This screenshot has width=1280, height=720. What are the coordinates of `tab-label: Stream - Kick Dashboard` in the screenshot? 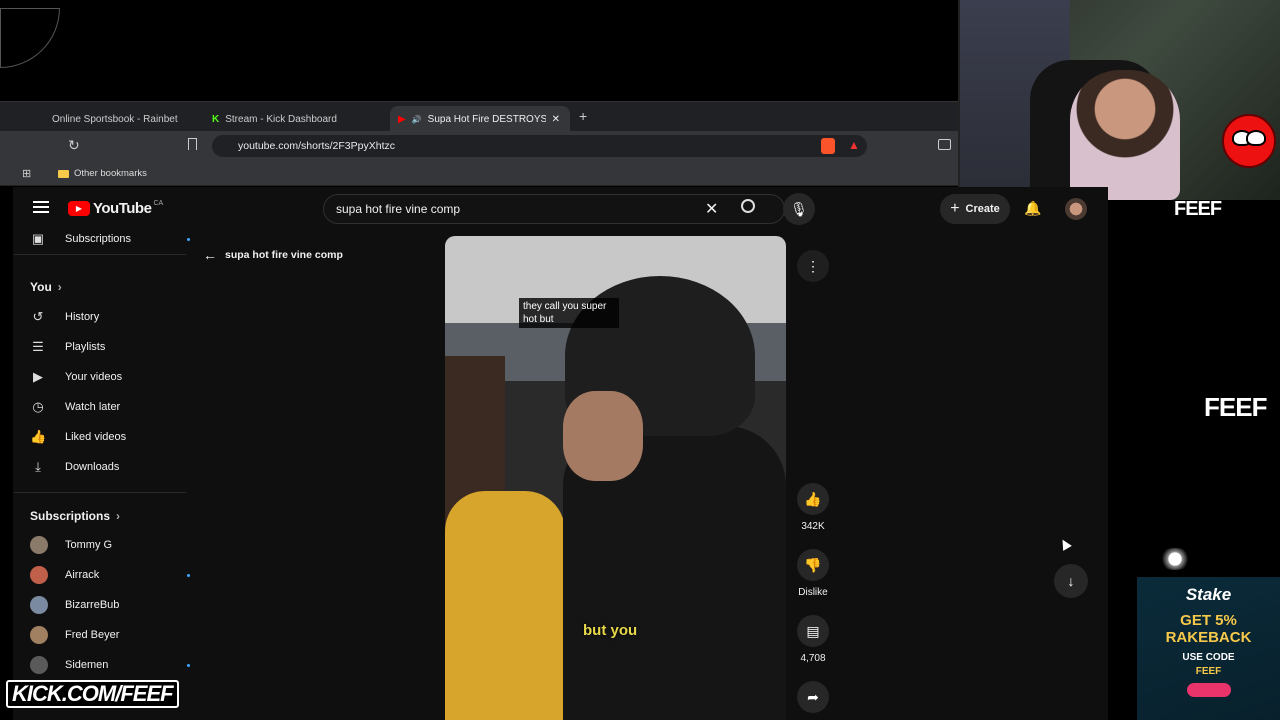 It's located at (281, 119).